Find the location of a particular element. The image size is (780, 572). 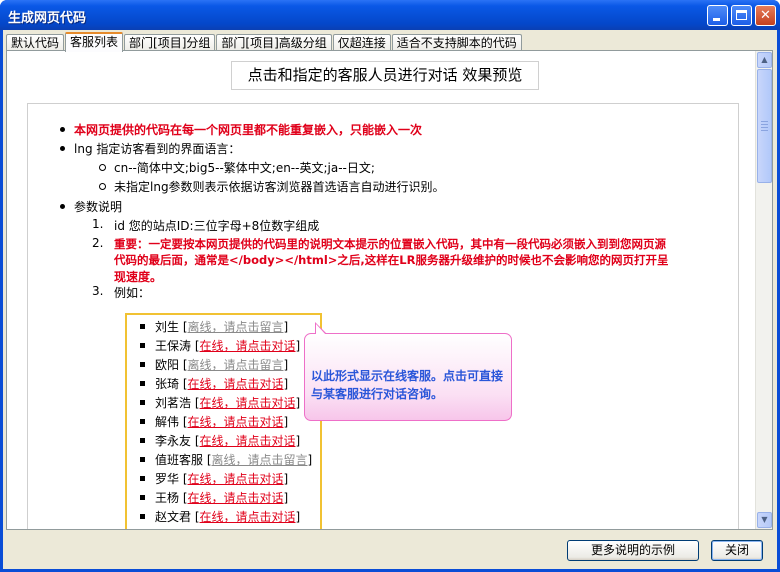

maximize-button is located at coordinates (741, 15).